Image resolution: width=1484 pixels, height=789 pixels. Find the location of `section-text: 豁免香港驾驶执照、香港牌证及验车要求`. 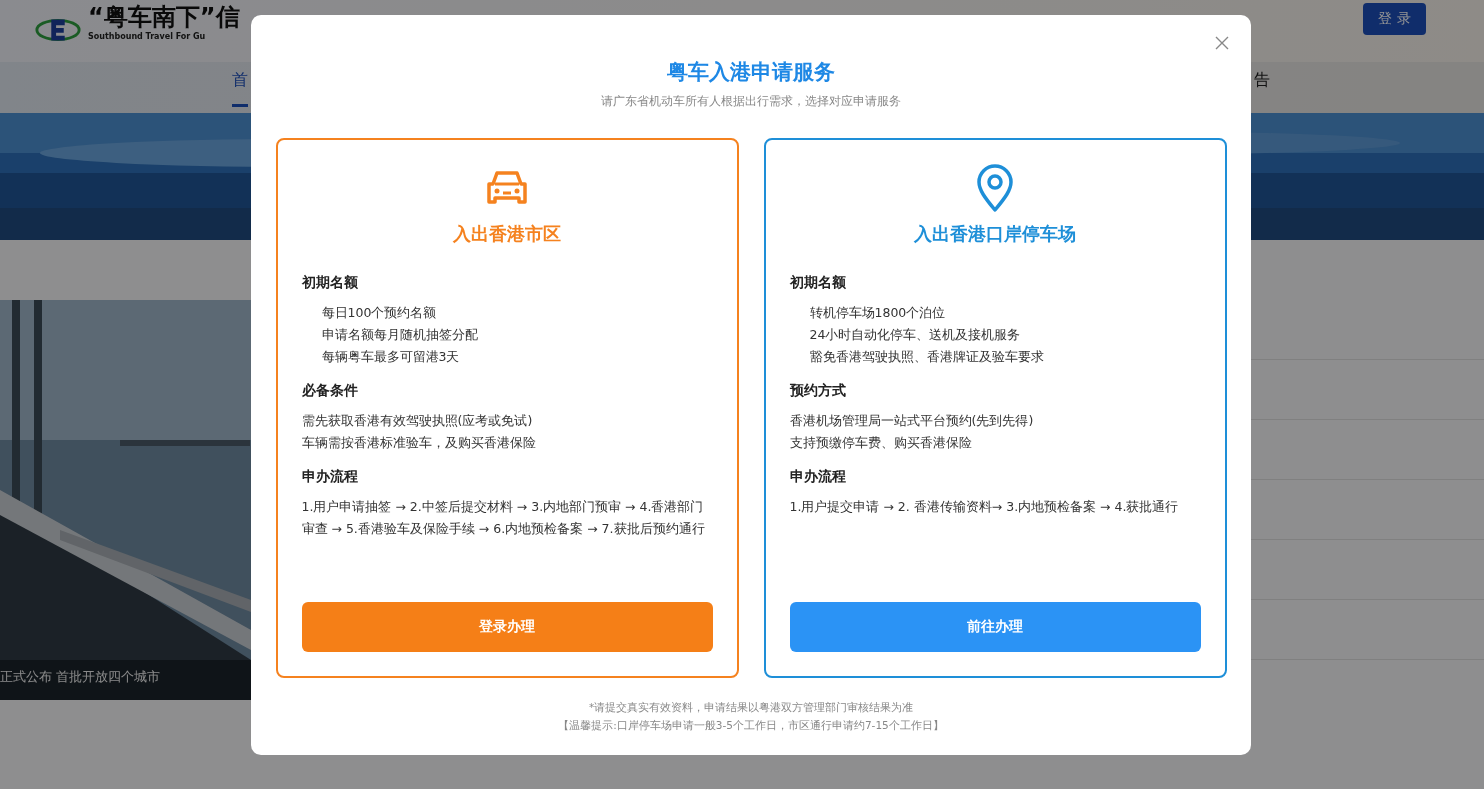

section-text: 豁免香港驾驶执照、香港牌证及验车要求 is located at coordinates (926, 357).